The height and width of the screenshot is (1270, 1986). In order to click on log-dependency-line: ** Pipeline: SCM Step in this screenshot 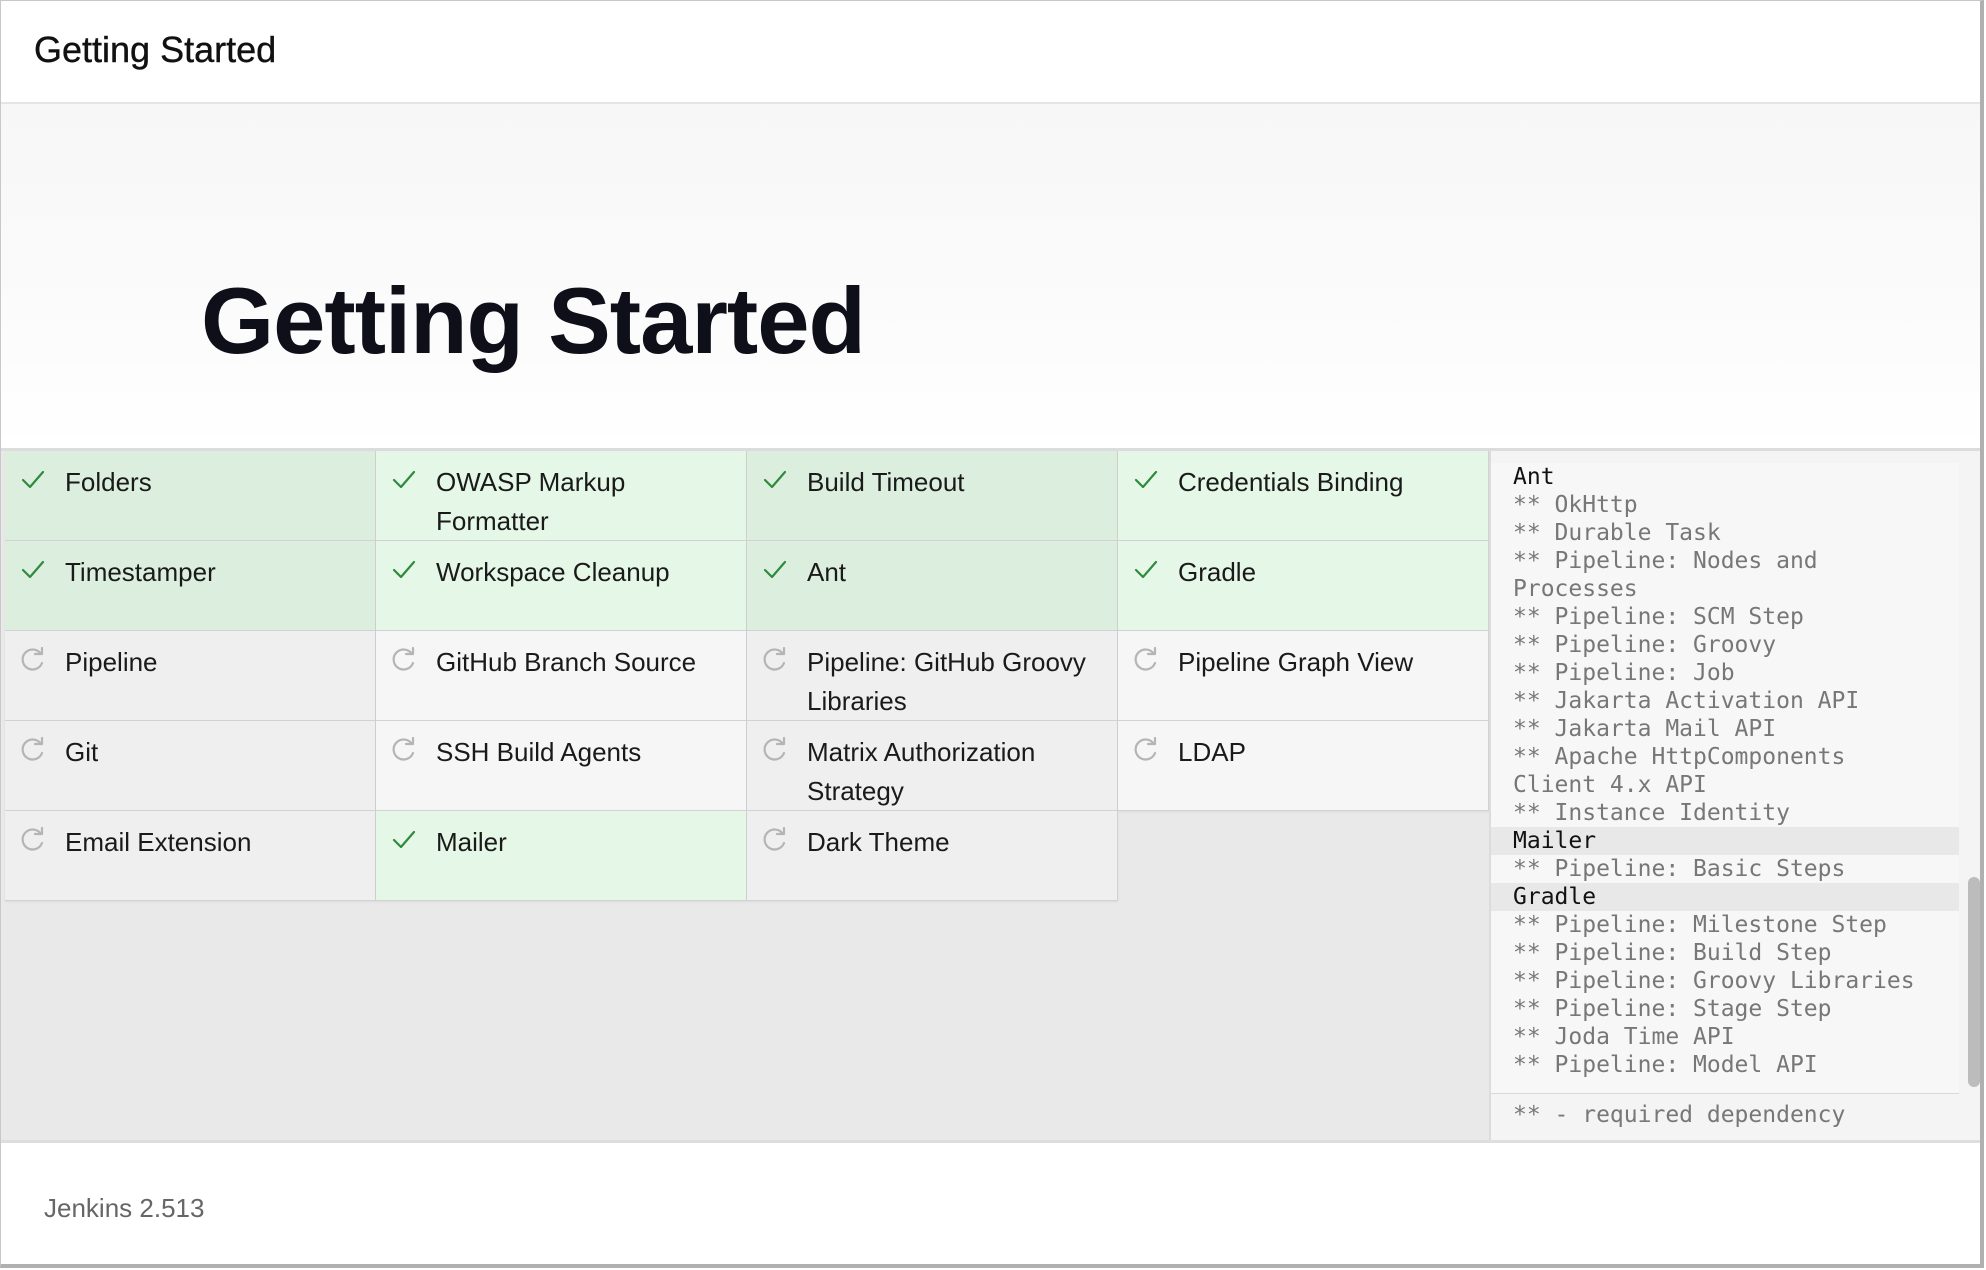, I will do `click(1658, 617)`.